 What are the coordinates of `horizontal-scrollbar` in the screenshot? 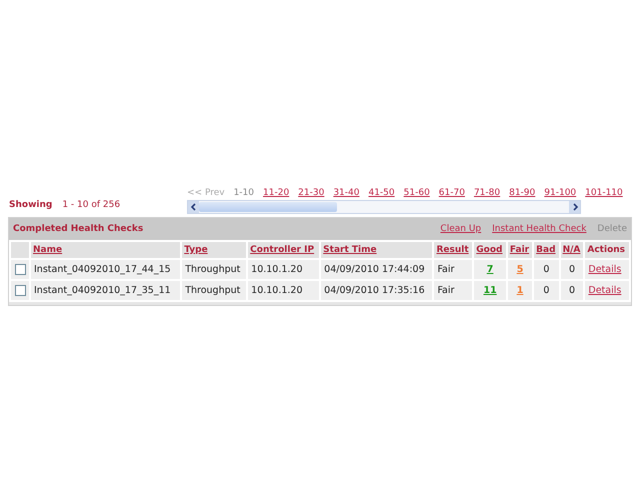 It's located at (384, 207).